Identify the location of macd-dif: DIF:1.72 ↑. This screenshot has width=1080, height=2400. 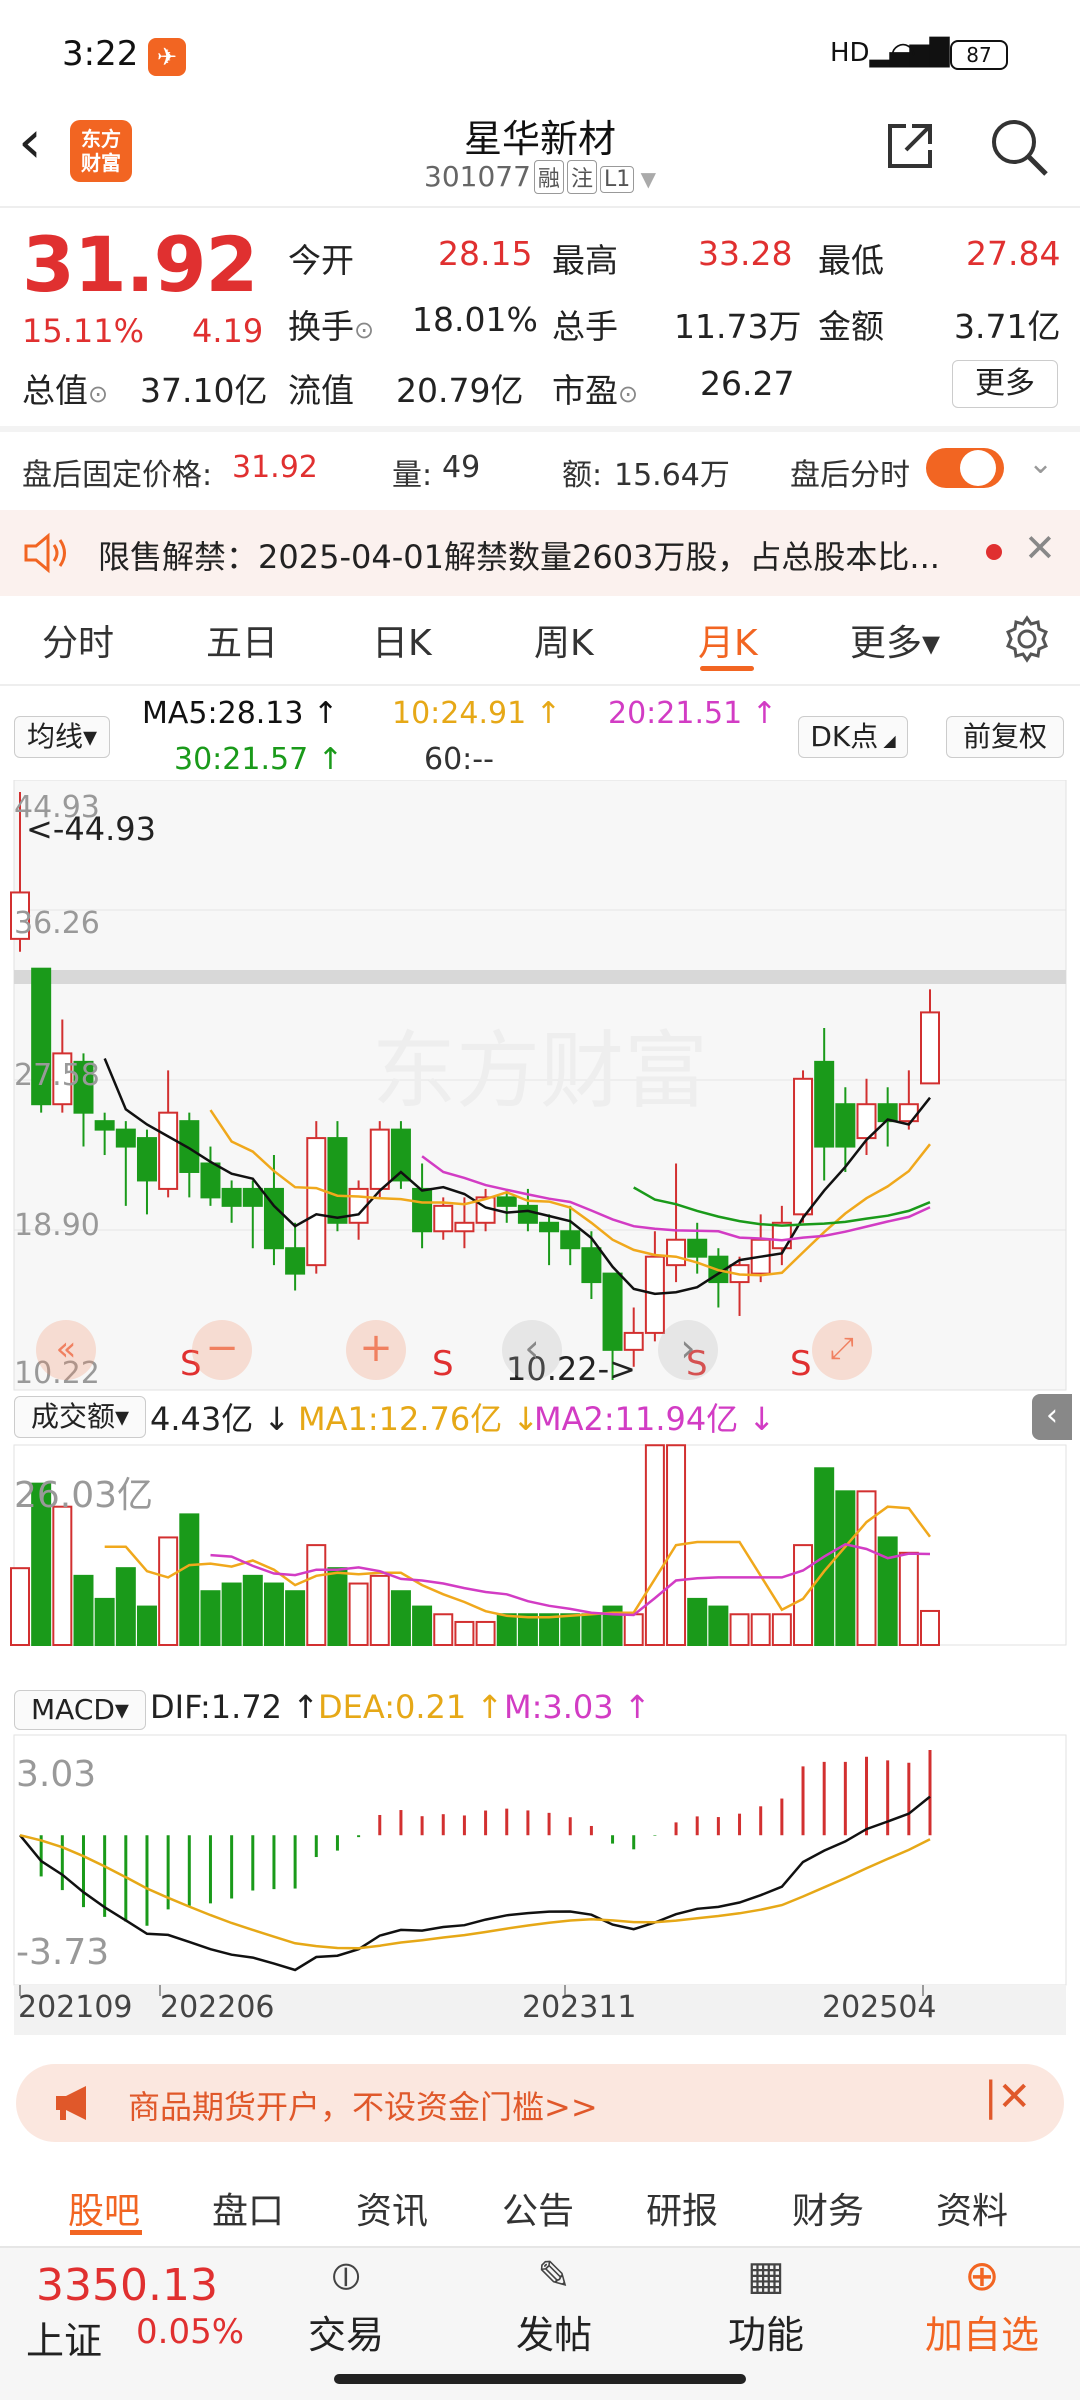
(235, 1707).